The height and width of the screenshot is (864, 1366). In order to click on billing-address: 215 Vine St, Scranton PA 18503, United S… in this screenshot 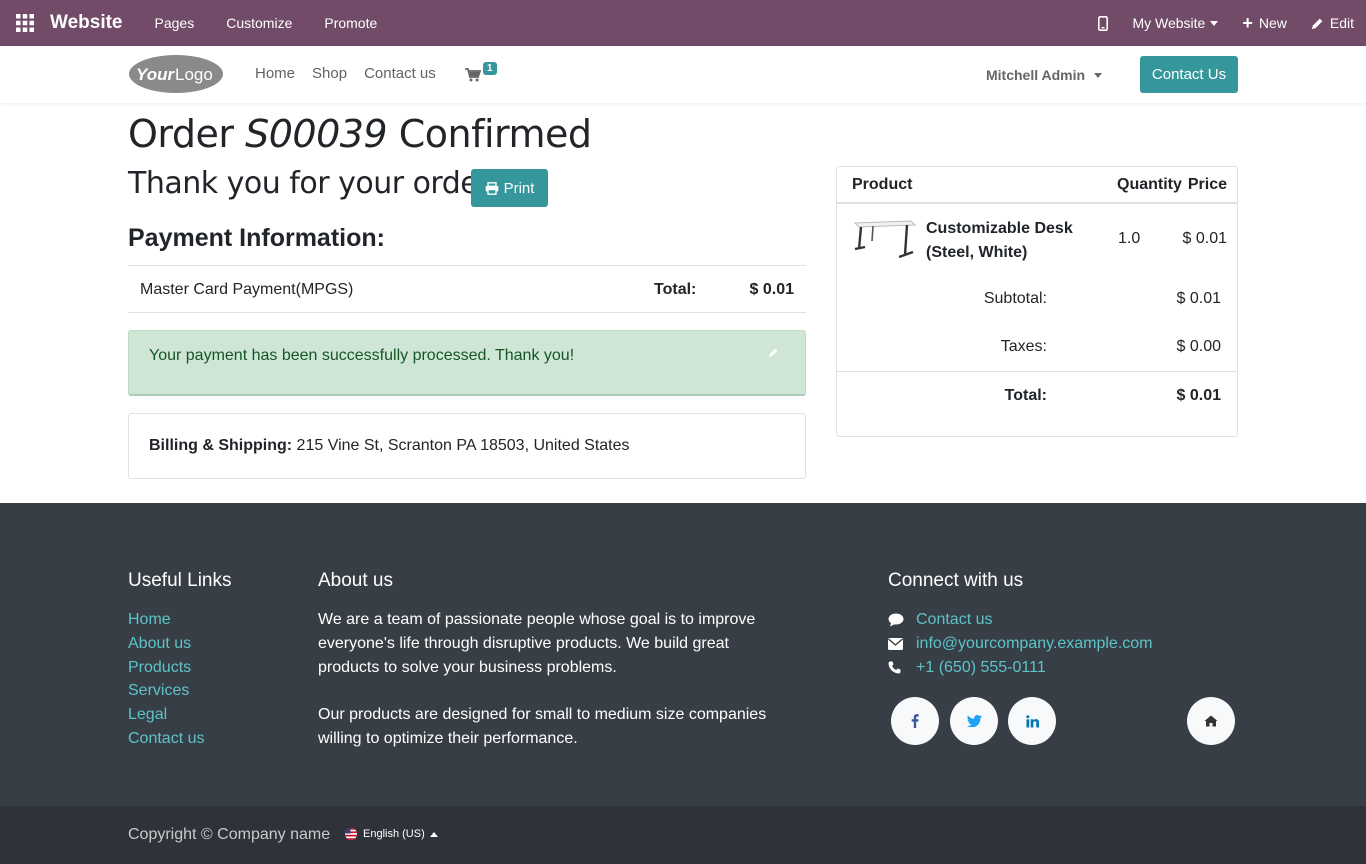, I will do `click(463, 445)`.